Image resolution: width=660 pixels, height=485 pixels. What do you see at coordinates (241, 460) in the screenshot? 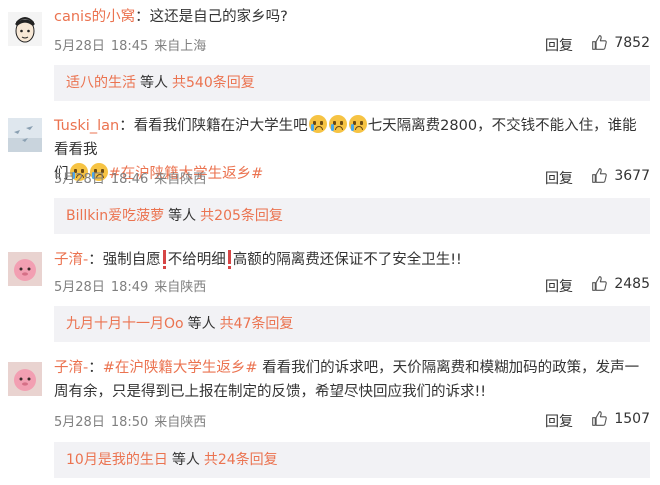
I see `reply-count-link: 共24条回复` at bounding box center [241, 460].